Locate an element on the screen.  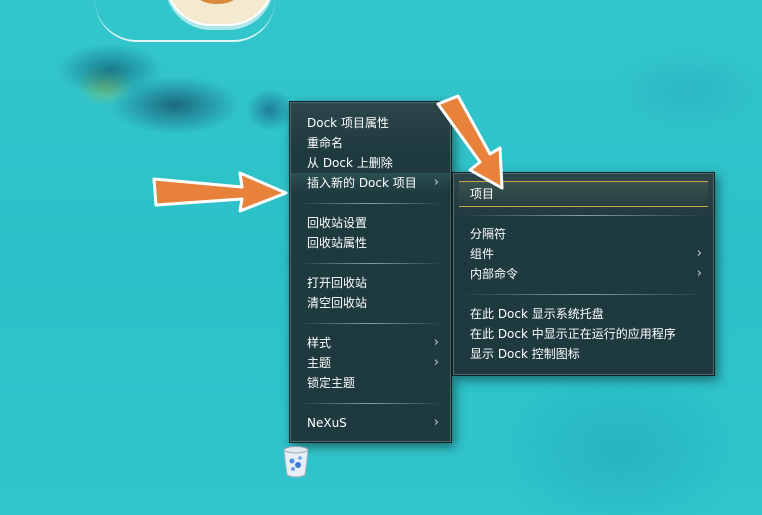
menu-item-label: 分隔符 is located at coordinates (488, 234).